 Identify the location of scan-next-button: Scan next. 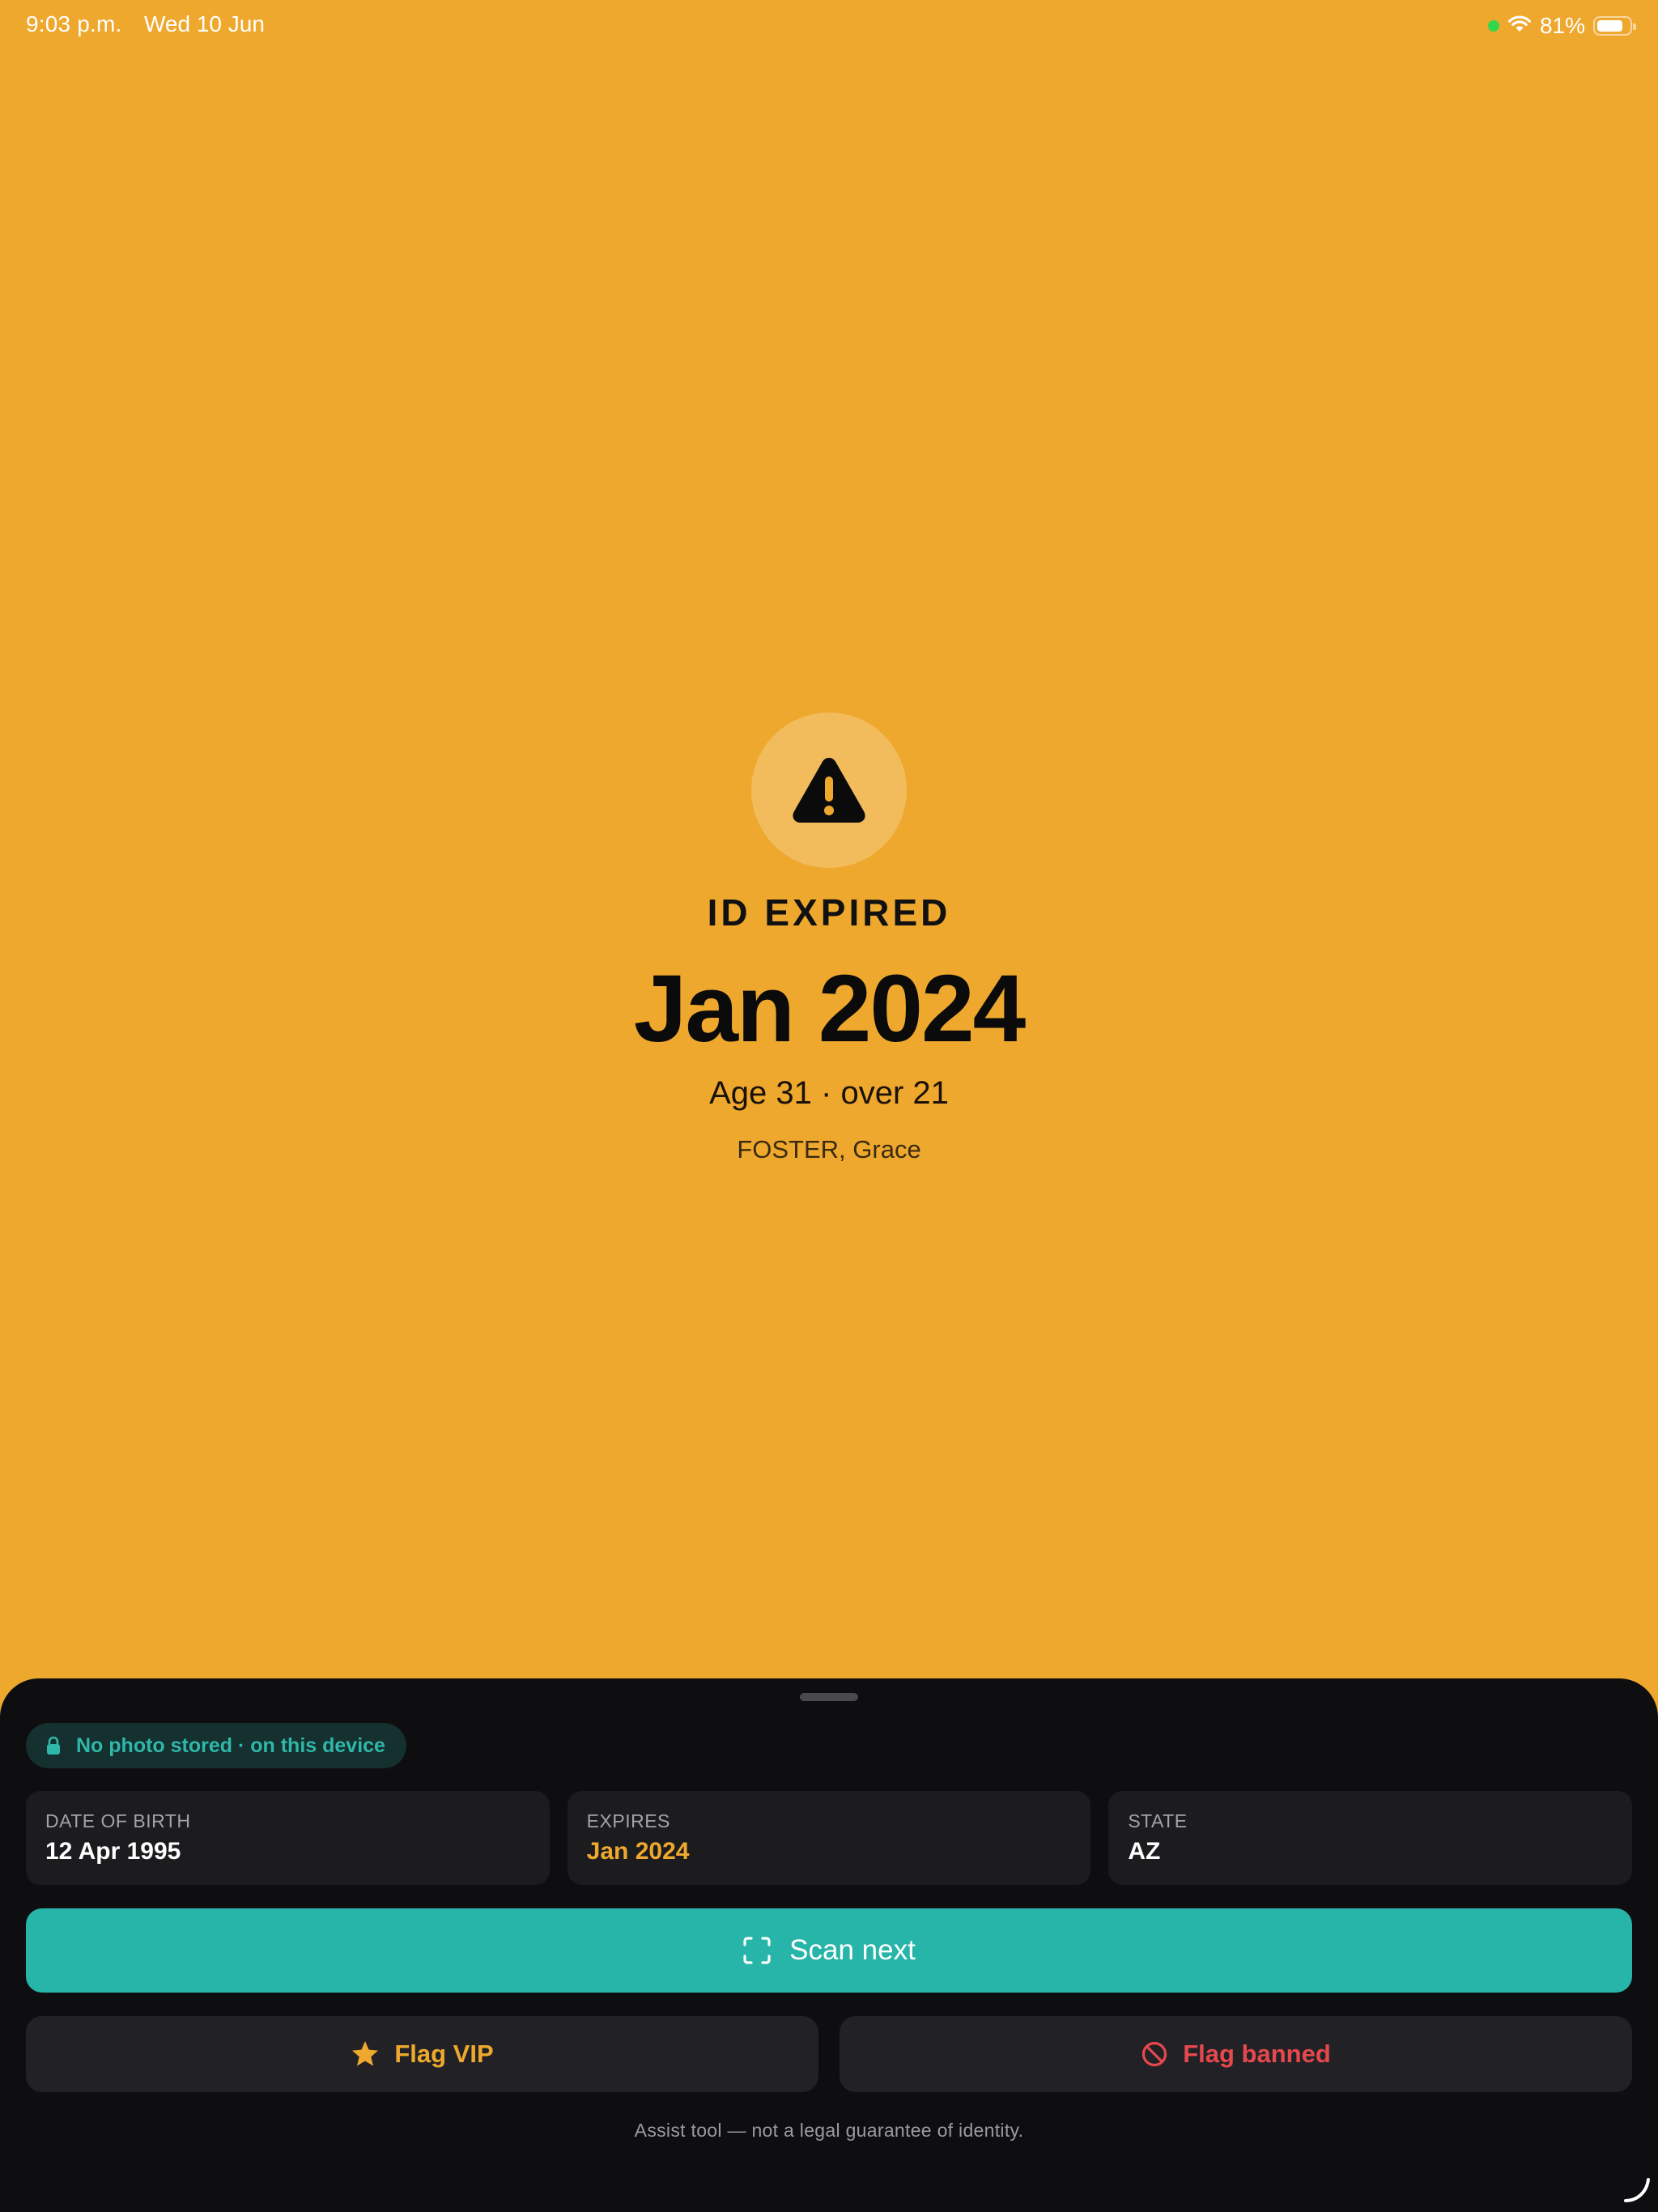
(829, 1950).